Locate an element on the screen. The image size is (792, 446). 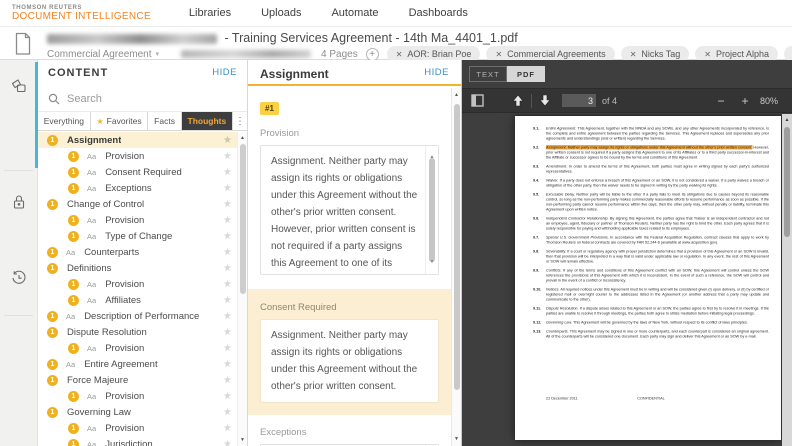
textbox-scrollbar: ▲ ▼ is located at coordinates (431, 210).